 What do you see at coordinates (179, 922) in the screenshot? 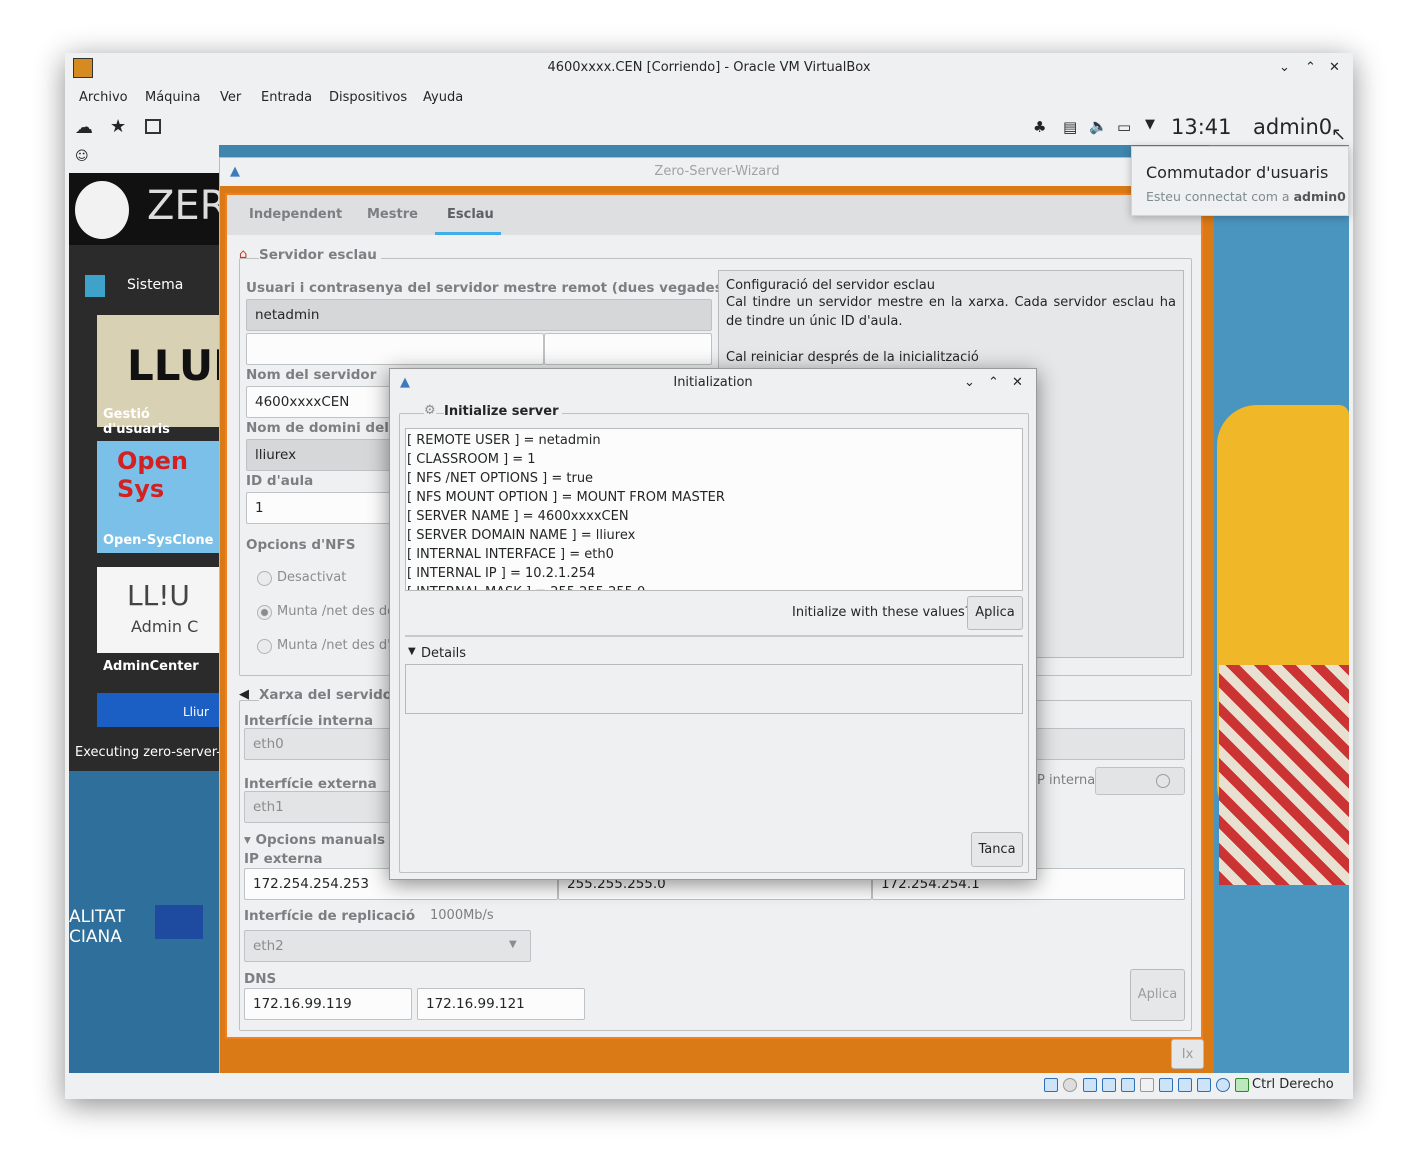
I see `eu-flag` at bounding box center [179, 922].